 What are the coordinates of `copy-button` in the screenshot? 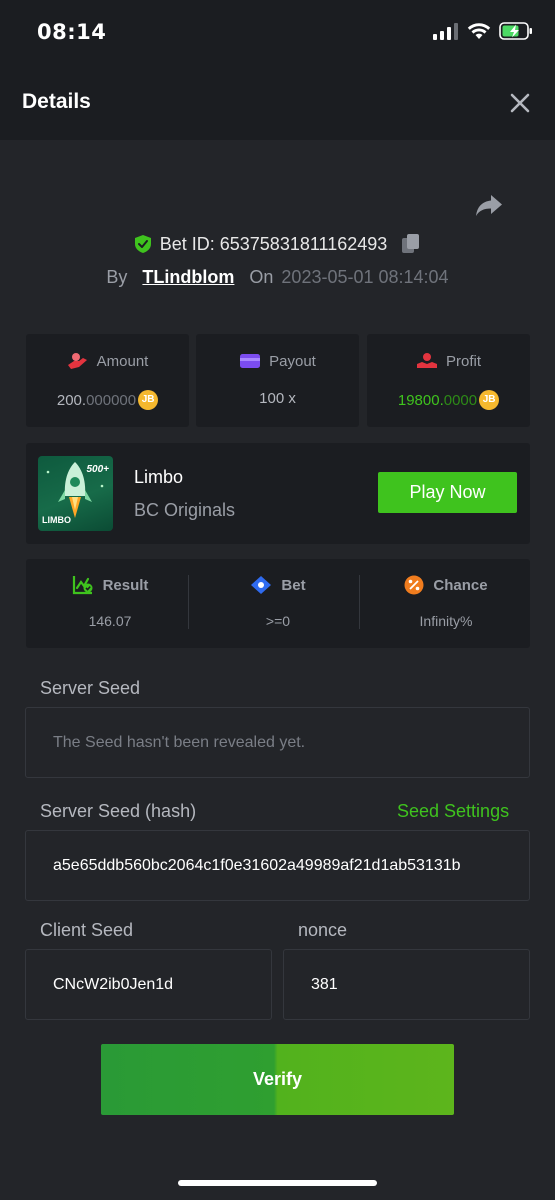 It's located at (411, 244).